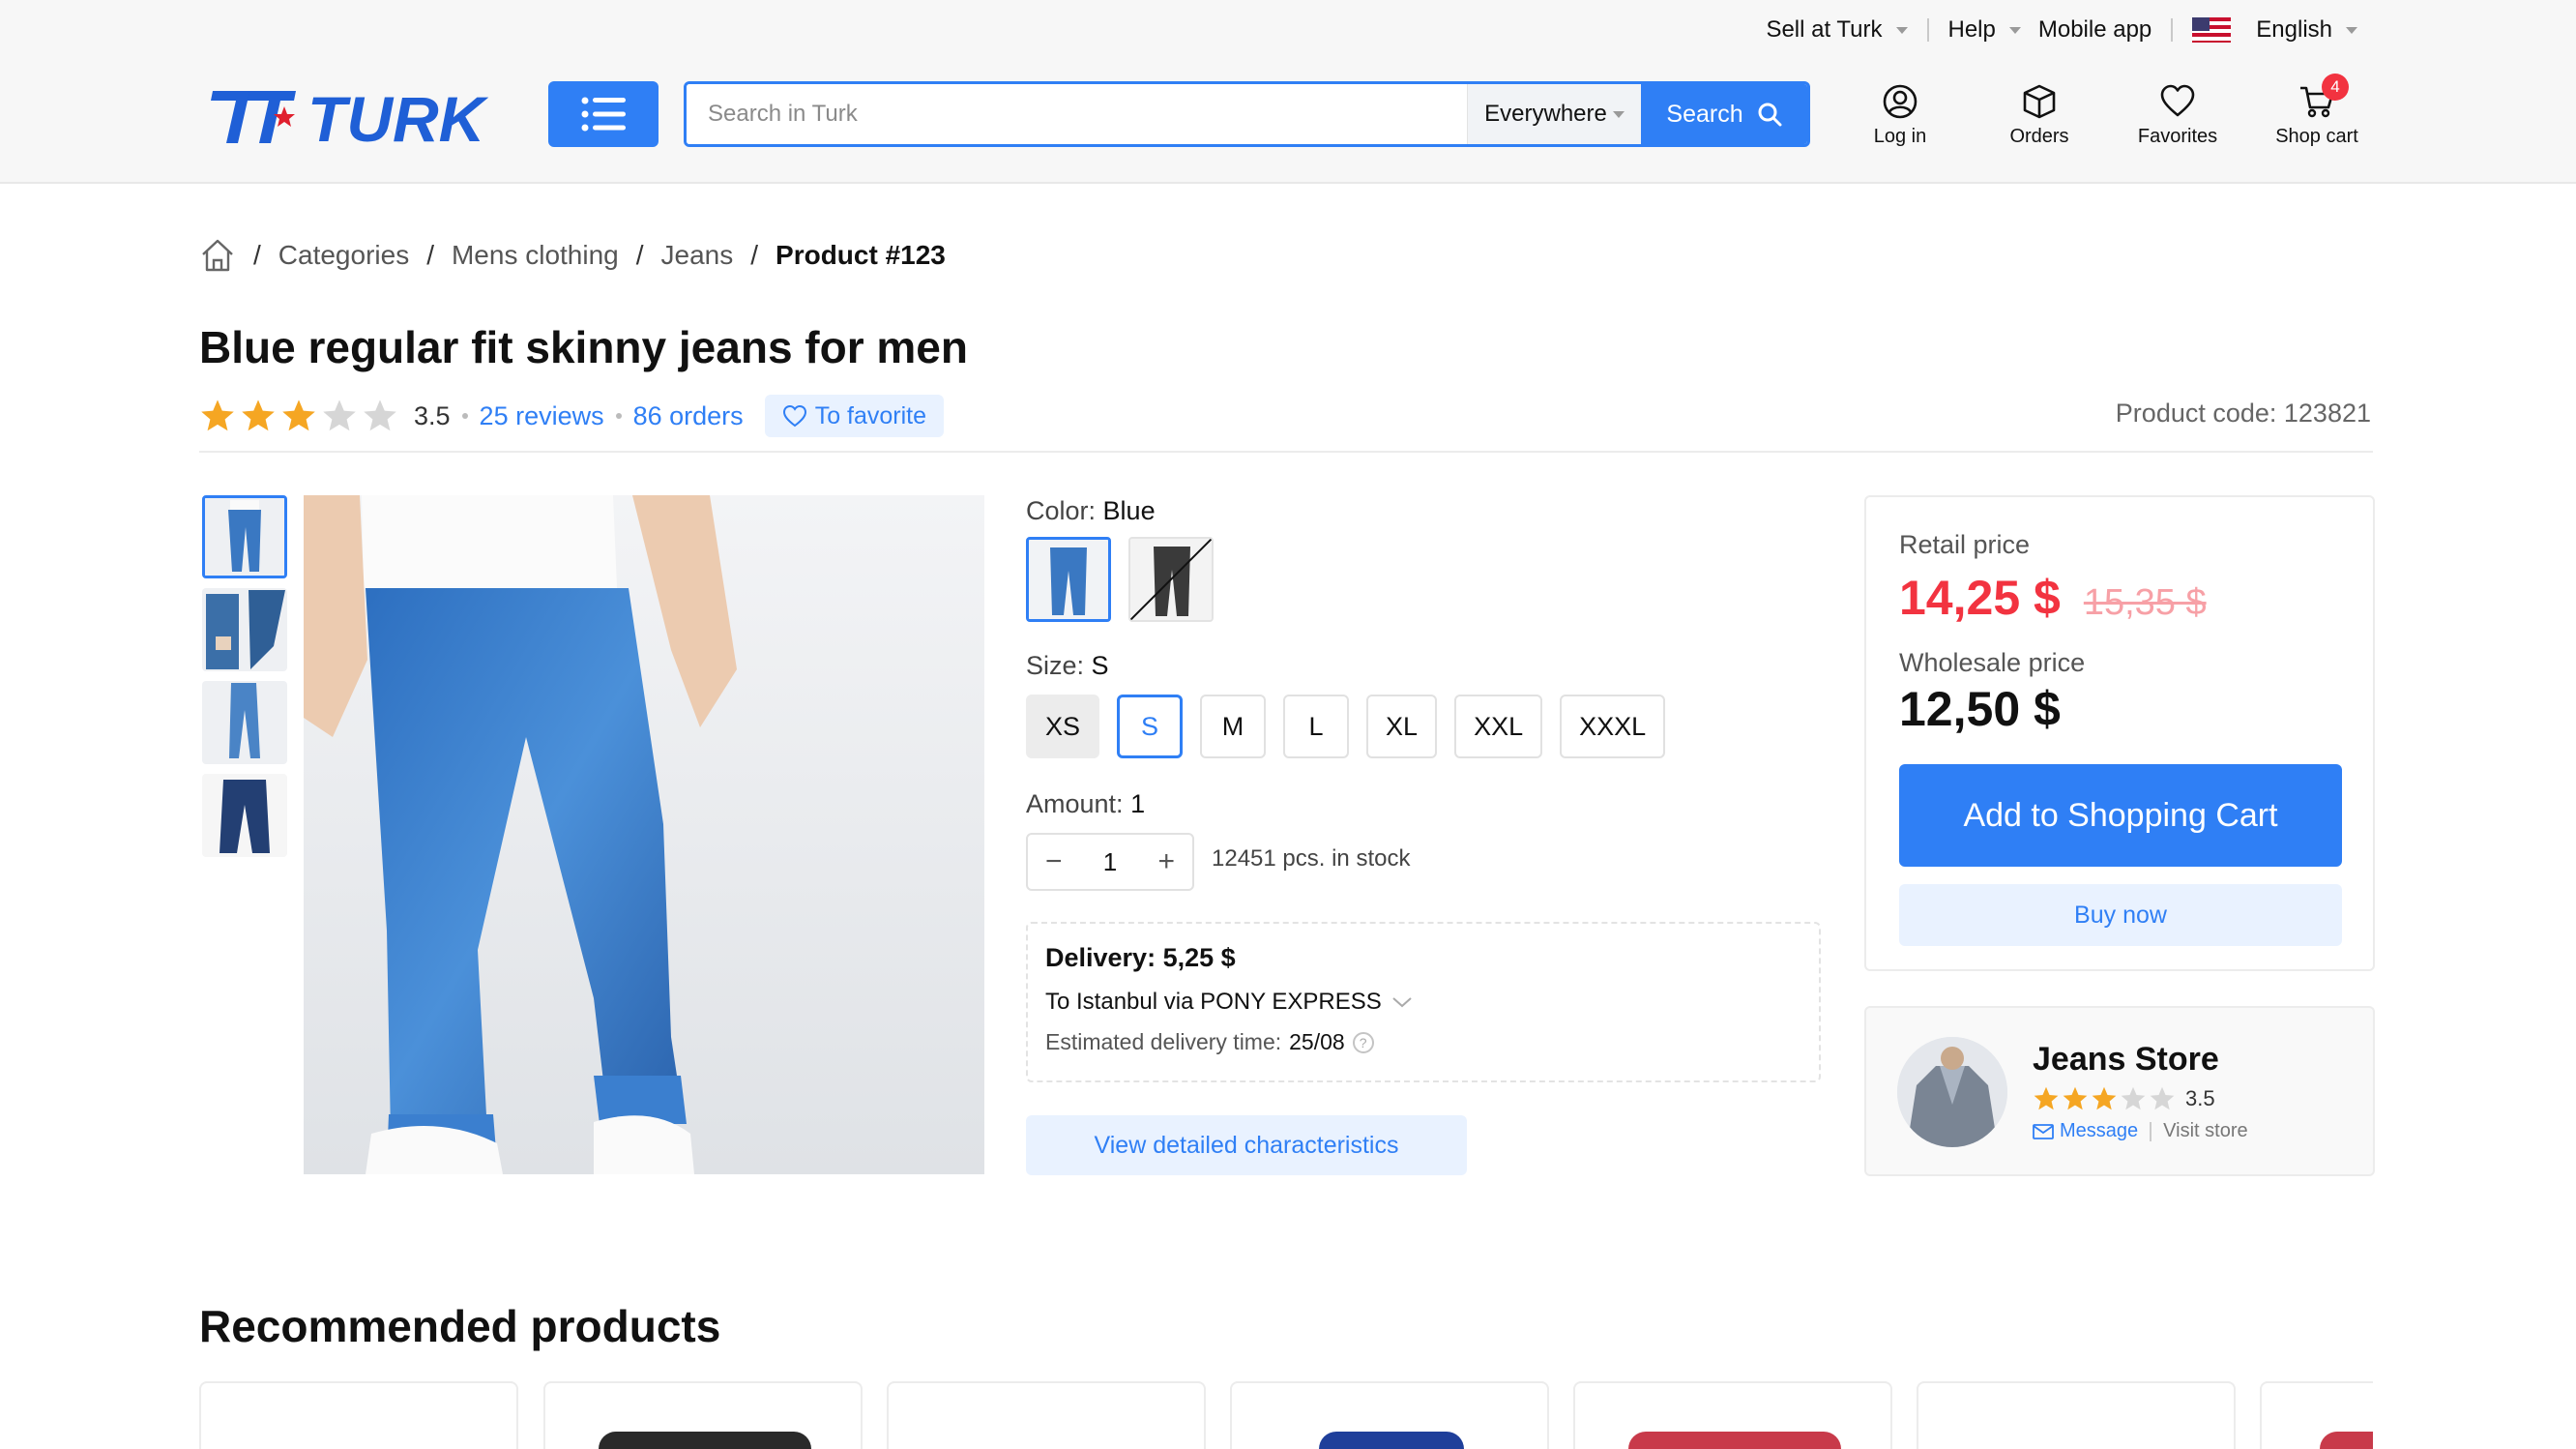 Image resolution: width=2576 pixels, height=1449 pixels. Describe the element at coordinates (688, 416) in the screenshot. I see `orders-link: 86 orders` at that location.